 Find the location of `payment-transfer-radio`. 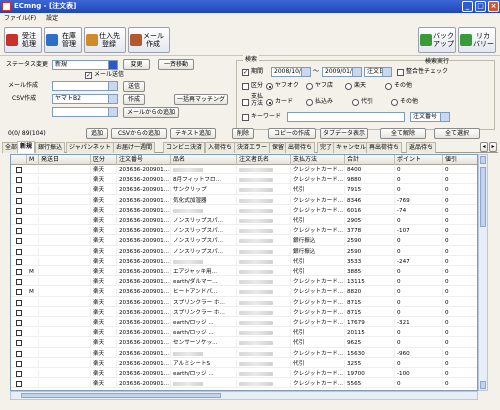

payment-transfer-radio is located at coordinates (309, 102).